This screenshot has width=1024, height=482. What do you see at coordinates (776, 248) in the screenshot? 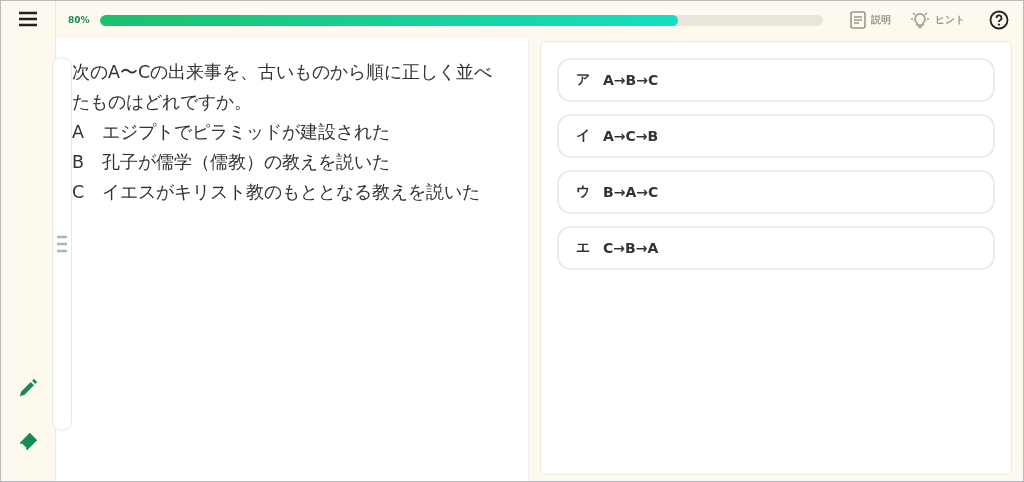
I see `answer-choice: エ C→B→A` at bounding box center [776, 248].